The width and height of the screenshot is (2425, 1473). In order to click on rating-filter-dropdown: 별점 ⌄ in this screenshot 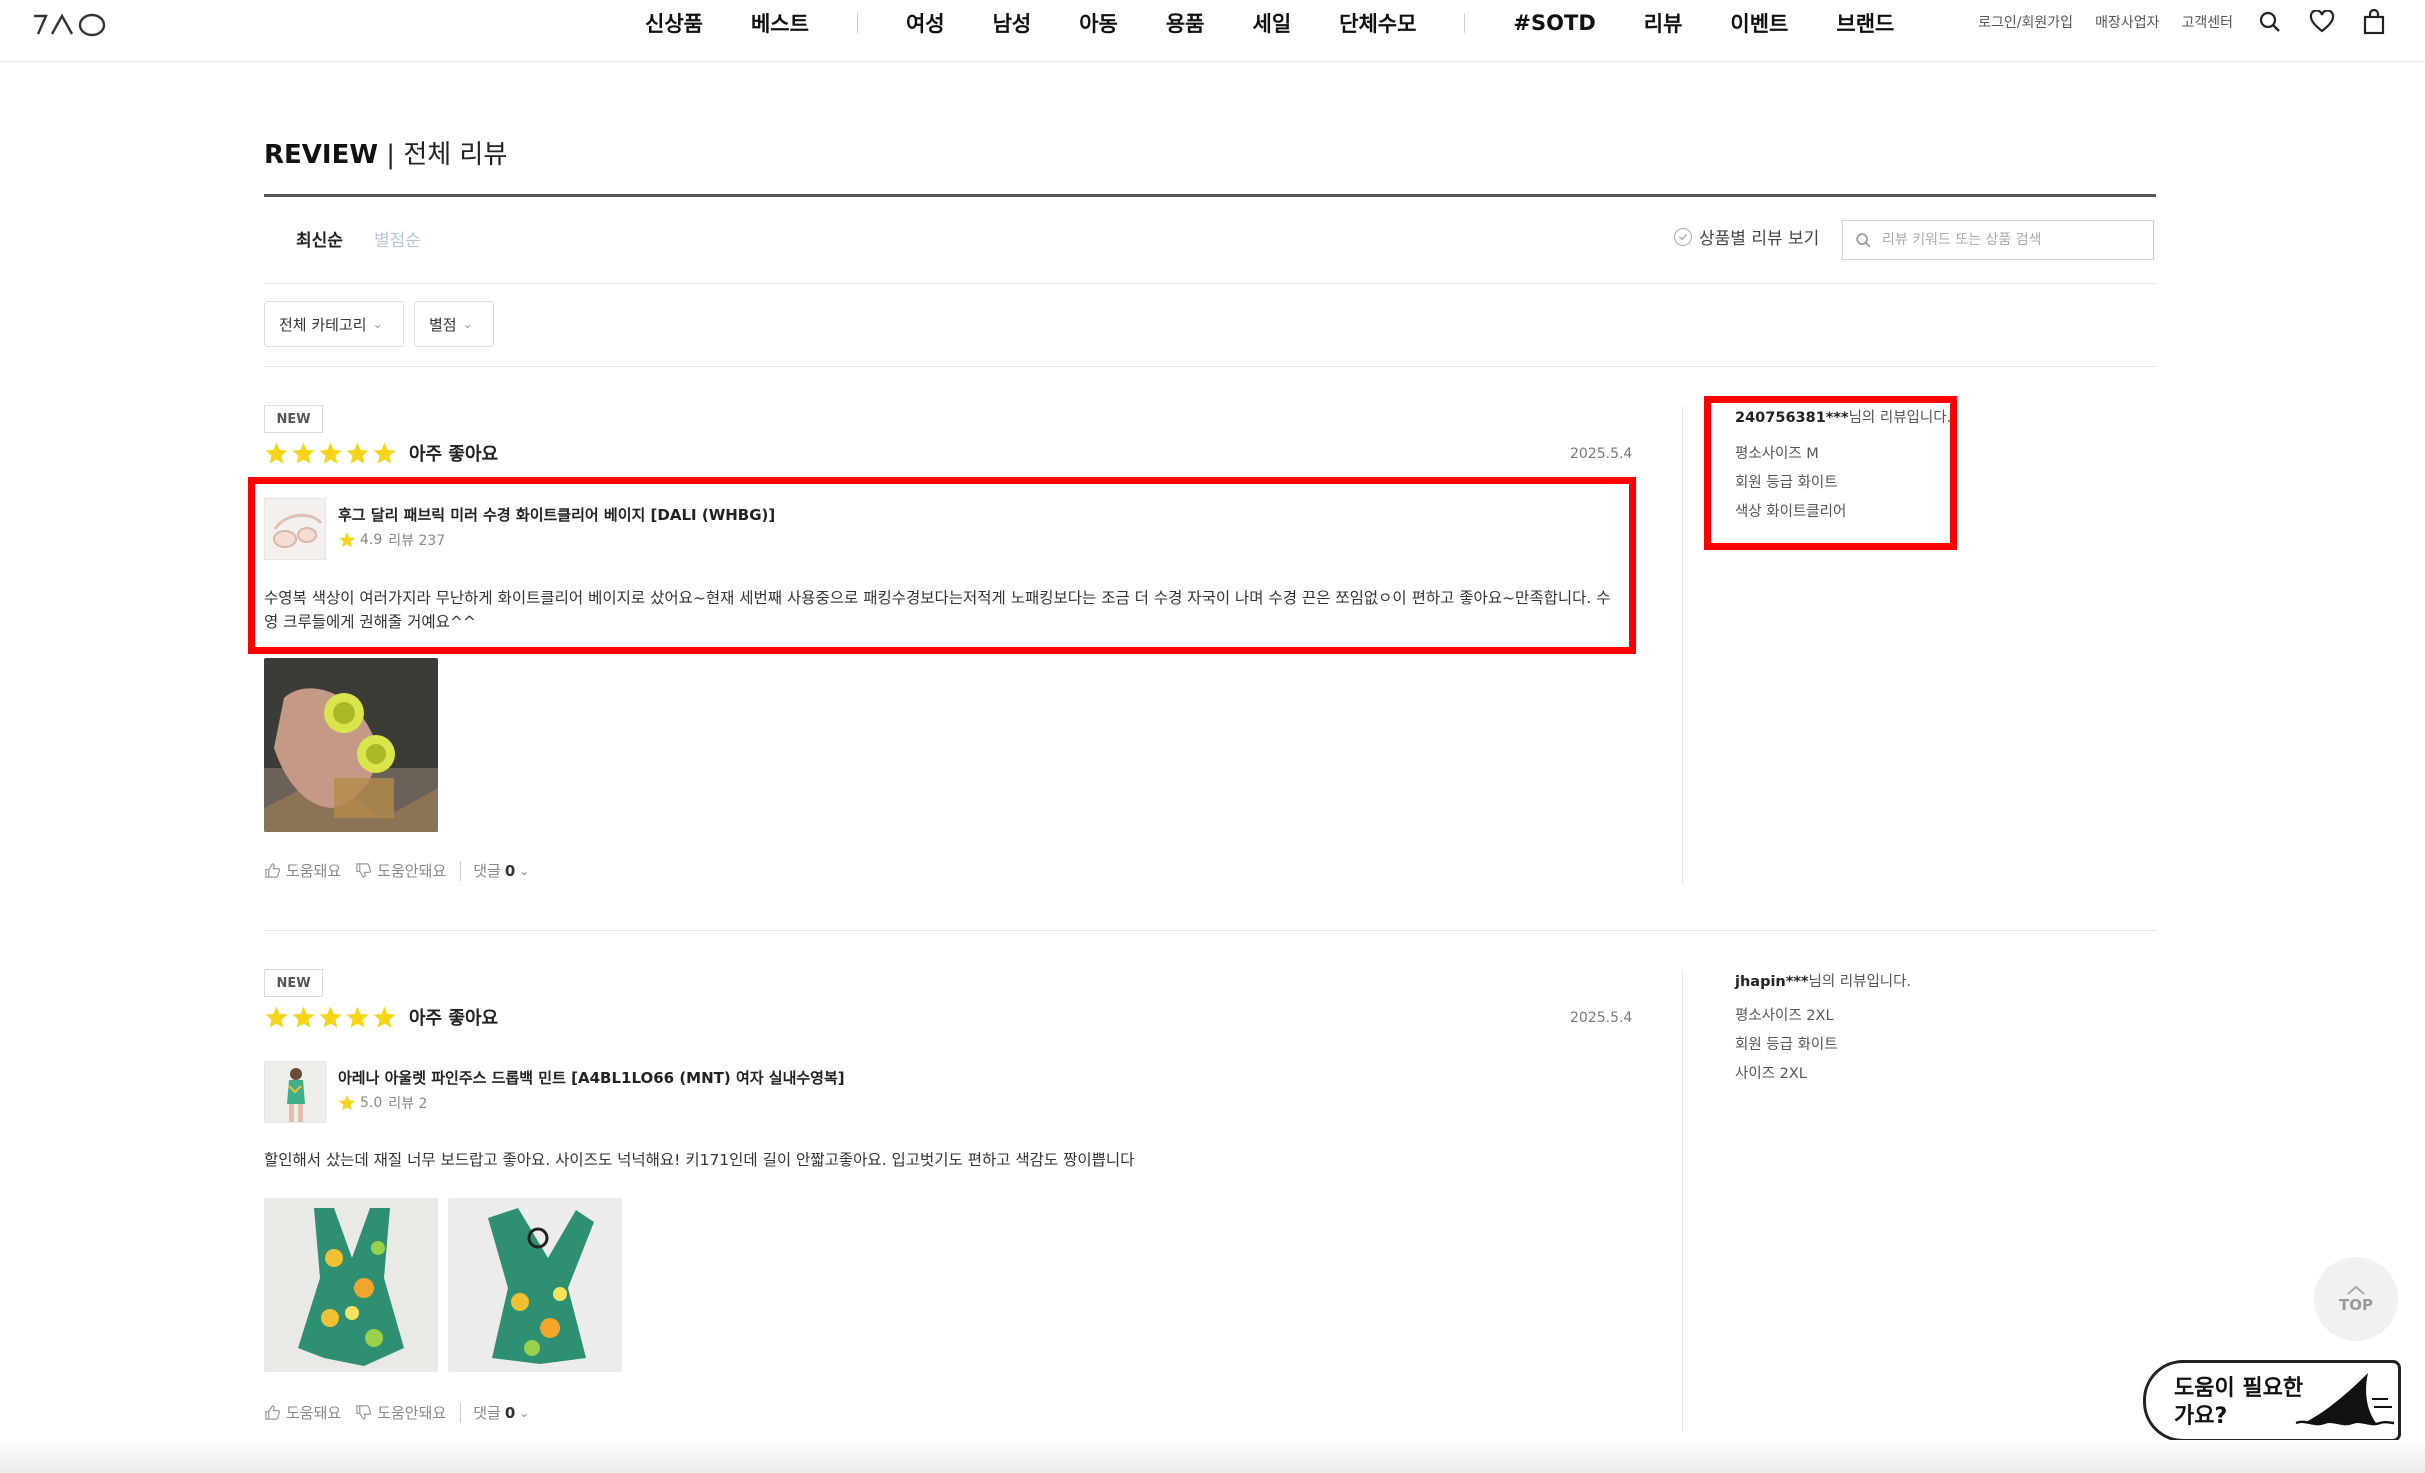, I will do `click(454, 324)`.